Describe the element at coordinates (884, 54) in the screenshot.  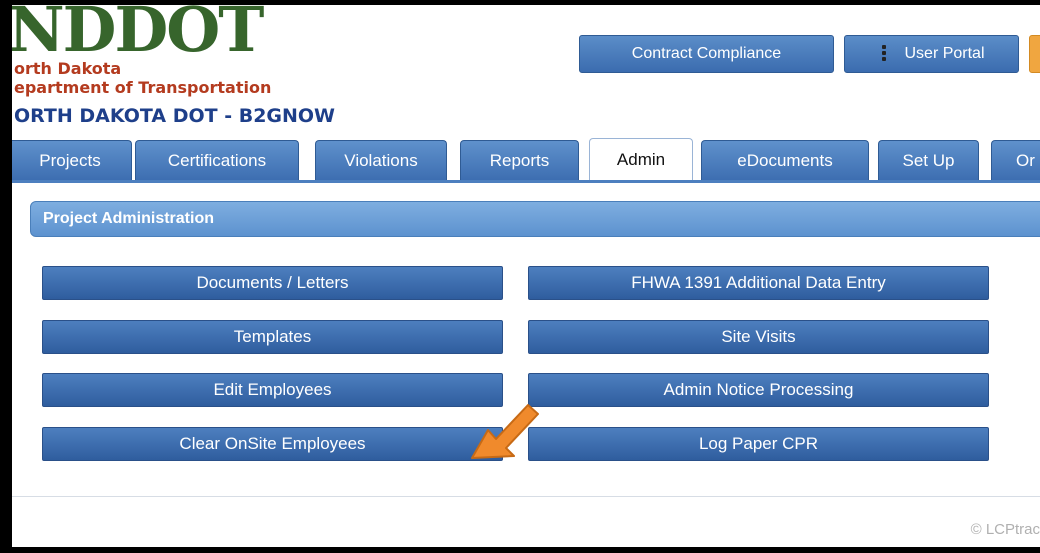
I see `user-icon` at that location.